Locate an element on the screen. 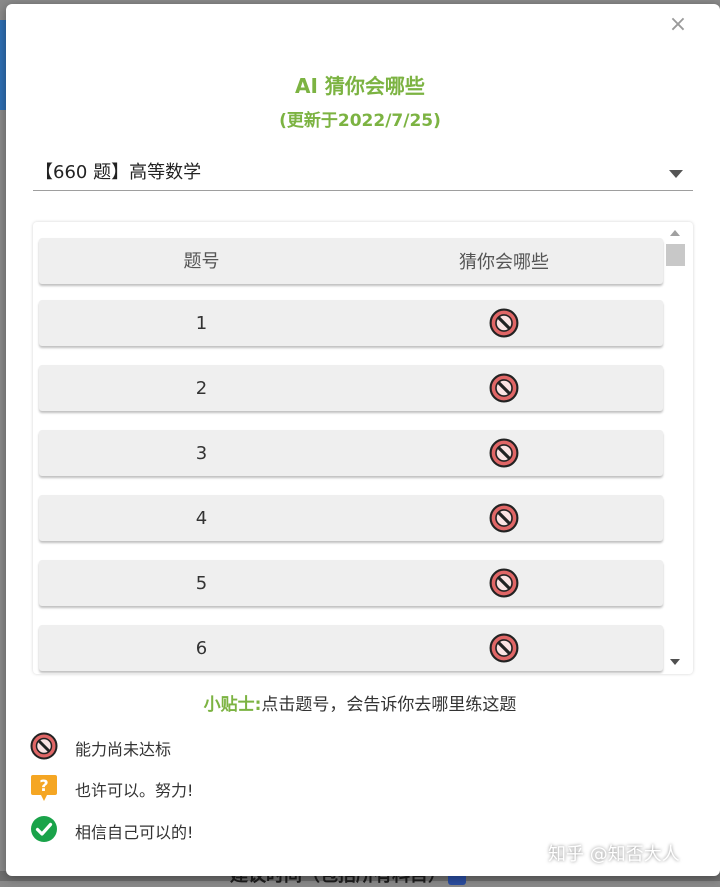 This screenshot has width=720, height=887. table-row: 4 is located at coordinates (351, 518).